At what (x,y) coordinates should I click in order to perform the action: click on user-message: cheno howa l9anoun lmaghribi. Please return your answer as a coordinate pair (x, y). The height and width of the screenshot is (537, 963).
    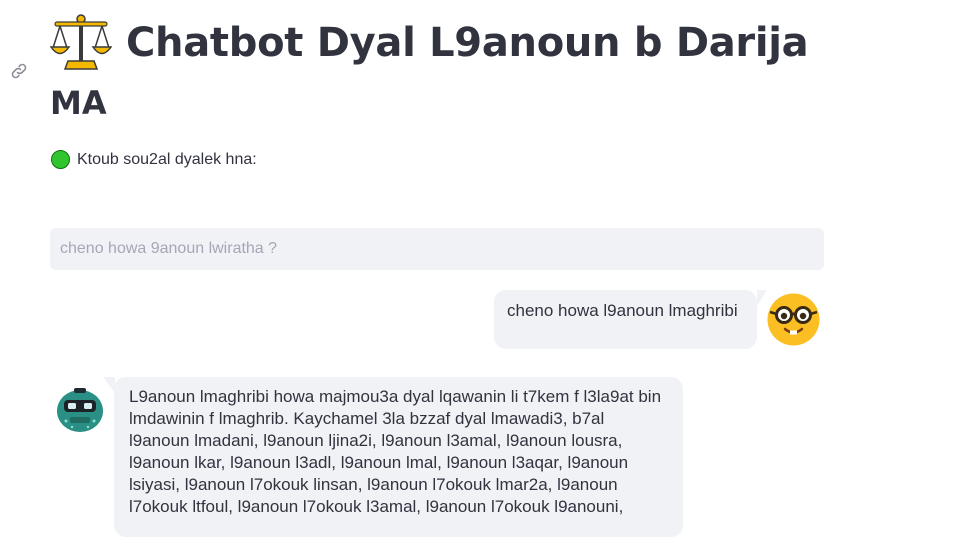
    Looking at the image, I should click on (625, 319).